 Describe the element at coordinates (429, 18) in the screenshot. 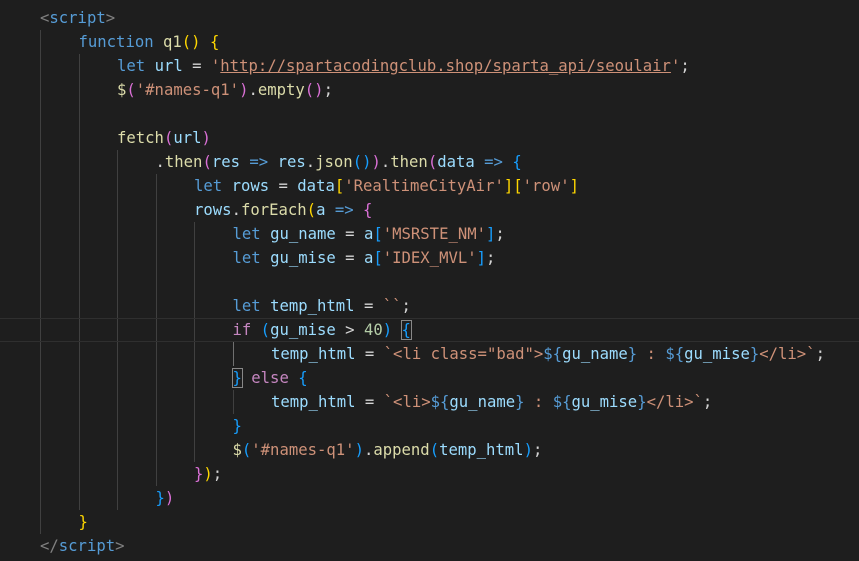

I see `code-line: <script>` at that location.